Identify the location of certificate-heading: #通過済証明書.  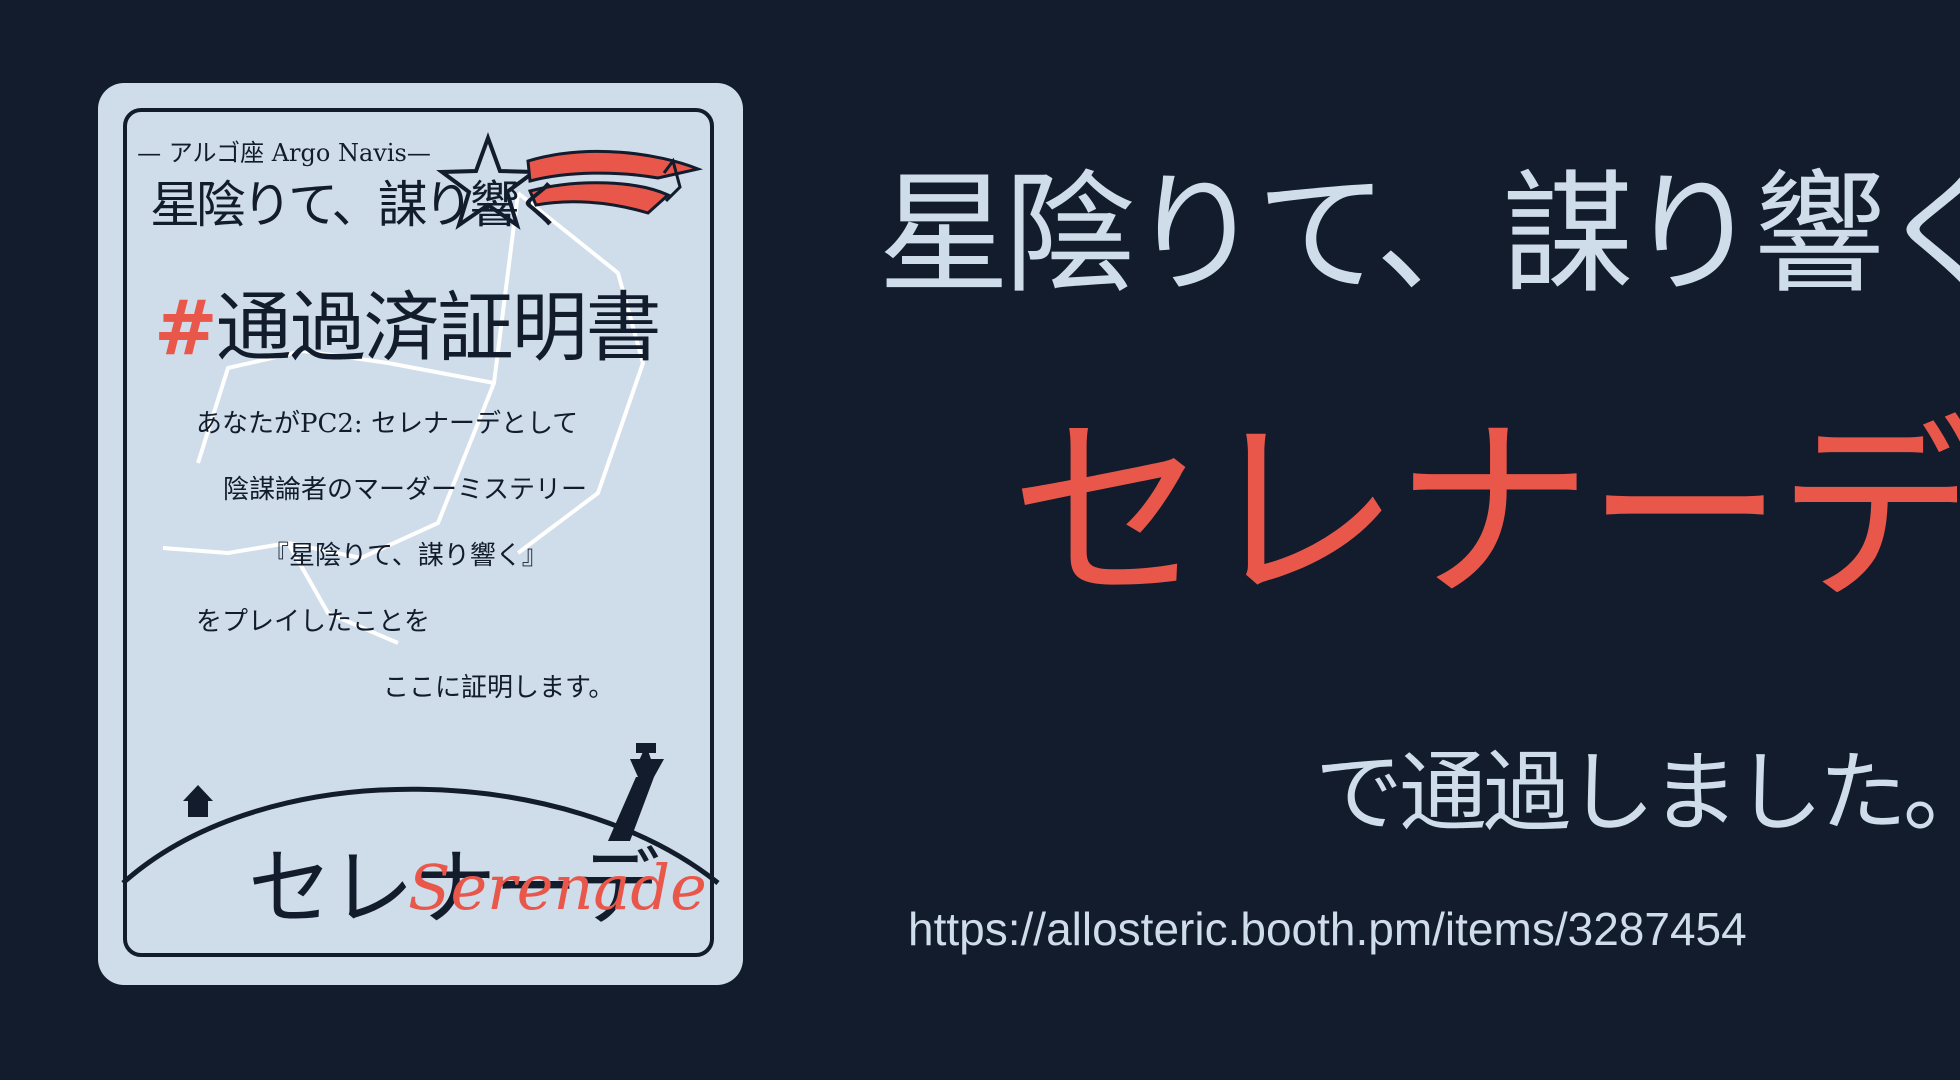
(408, 321).